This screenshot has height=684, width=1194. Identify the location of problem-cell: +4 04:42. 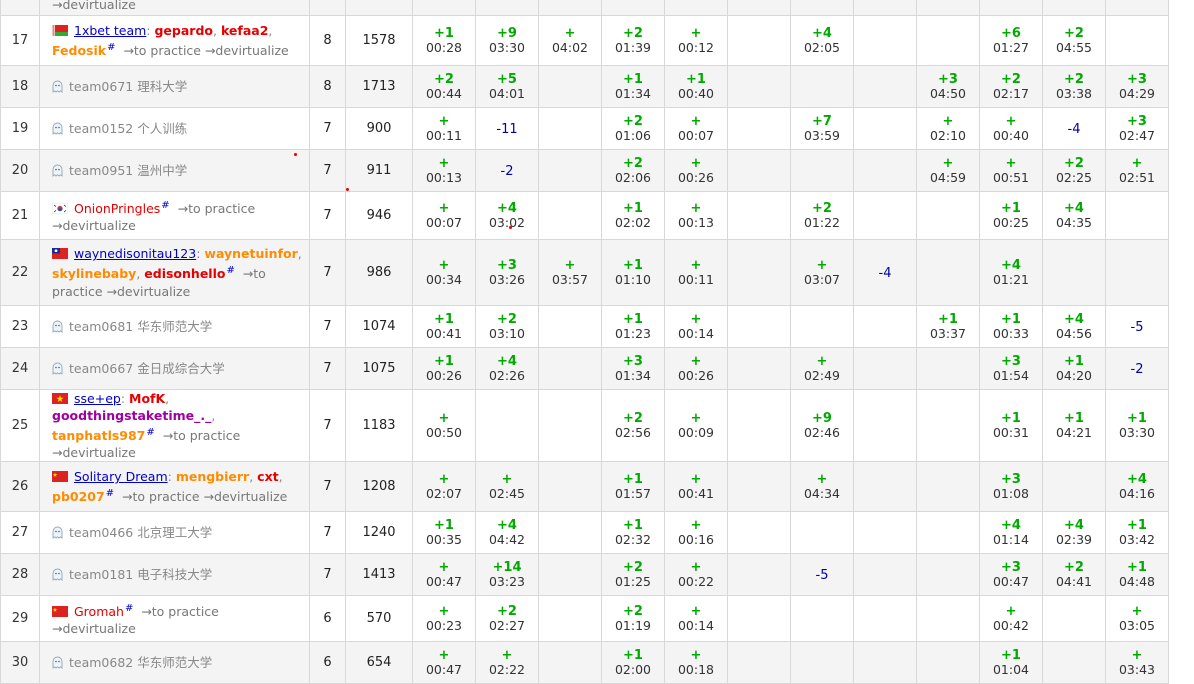
(507, 533).